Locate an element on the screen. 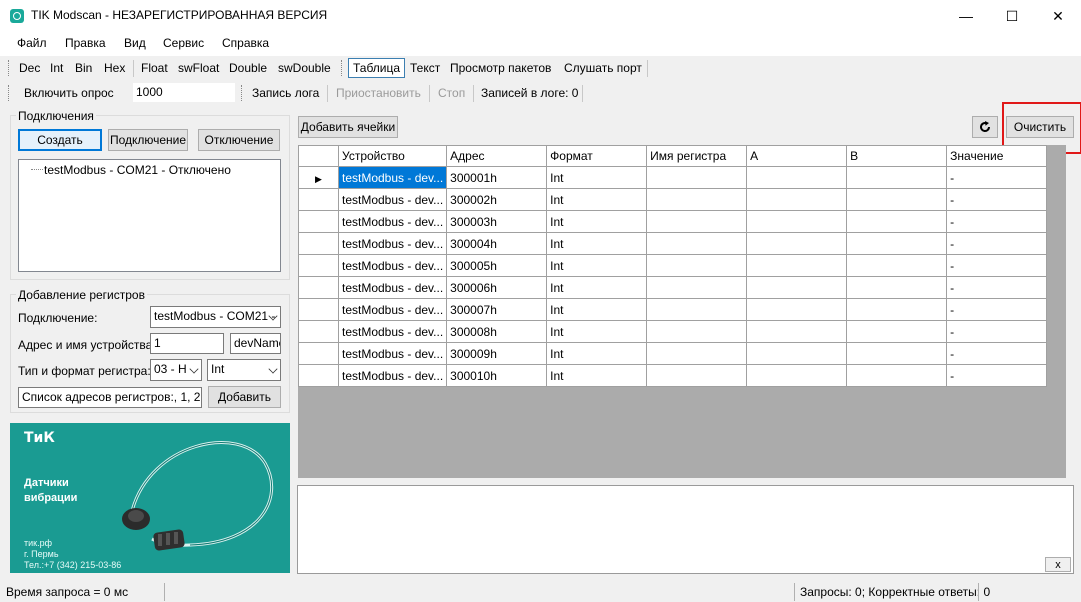  register-list-input: Список адресов регистров:, 1, 2-6, is located at coordinates (110, 397).